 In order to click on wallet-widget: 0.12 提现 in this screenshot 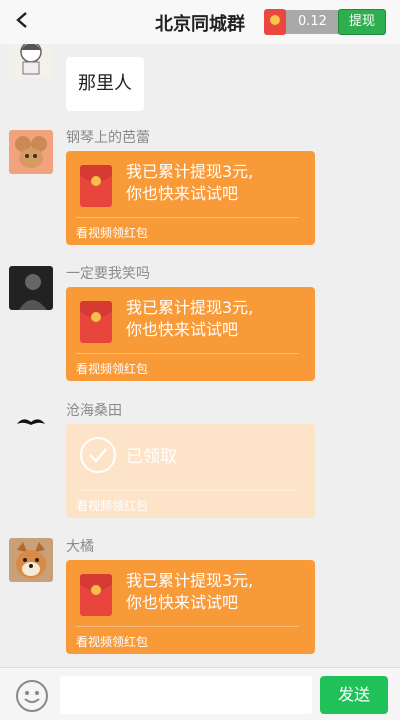, I will do `click(325, 22)`.